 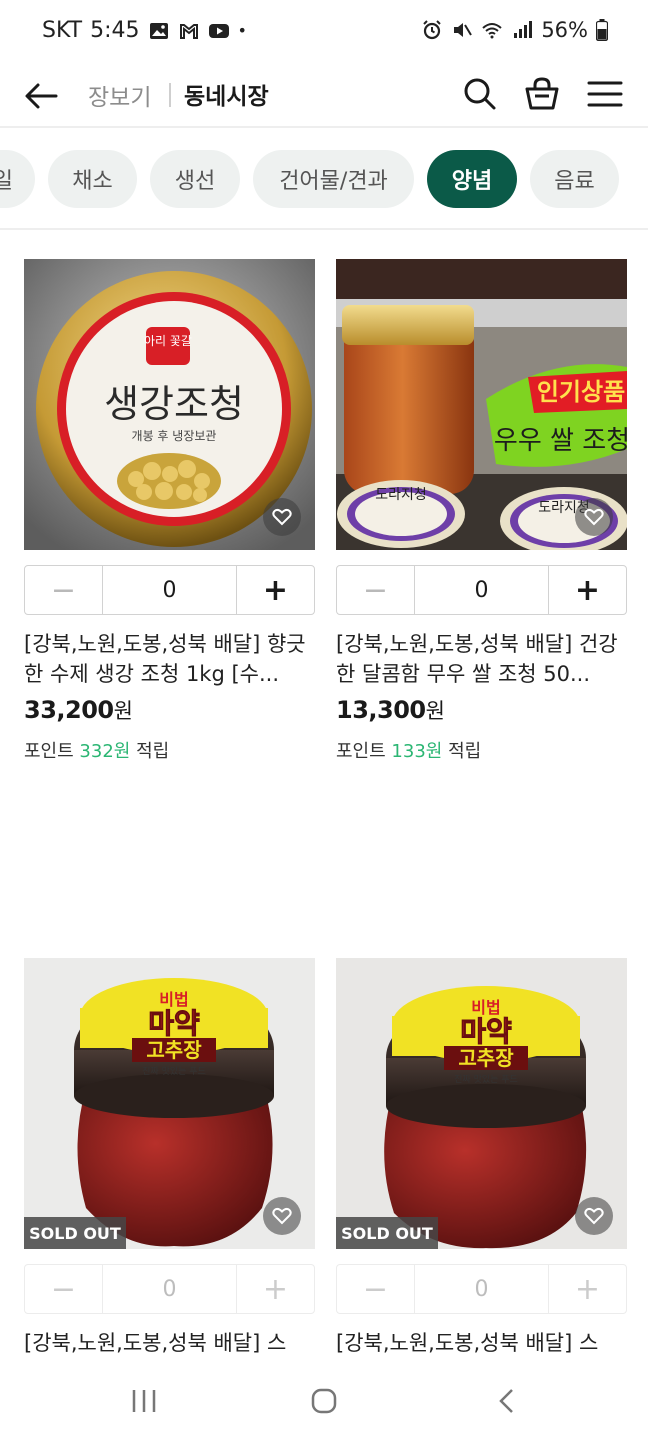 I want to click on mute-icon, so click(x=463, y=30).